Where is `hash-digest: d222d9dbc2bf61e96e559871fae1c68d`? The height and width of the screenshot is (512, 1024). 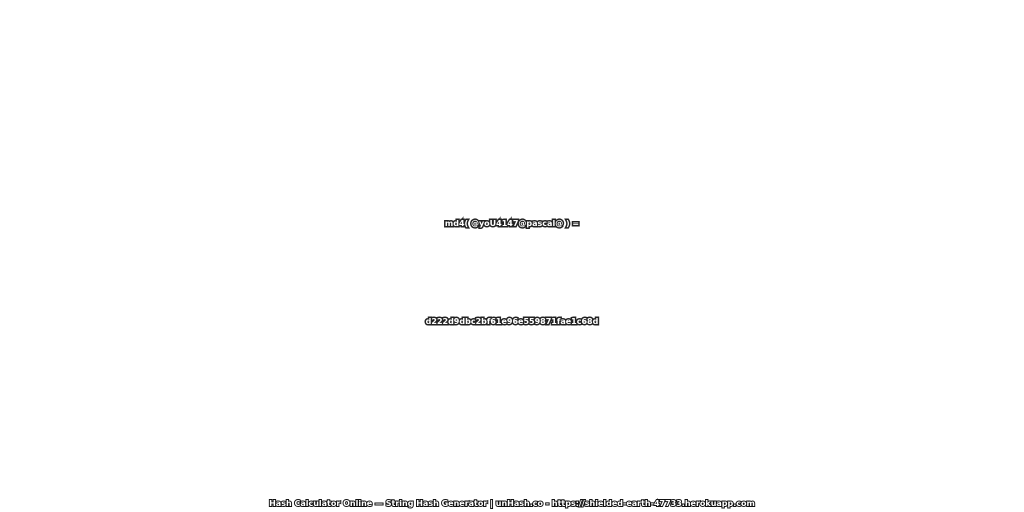 hash-digest: d222d9dbc2bf61e96e559871fae1c68d is located at coordinates (512, 322).